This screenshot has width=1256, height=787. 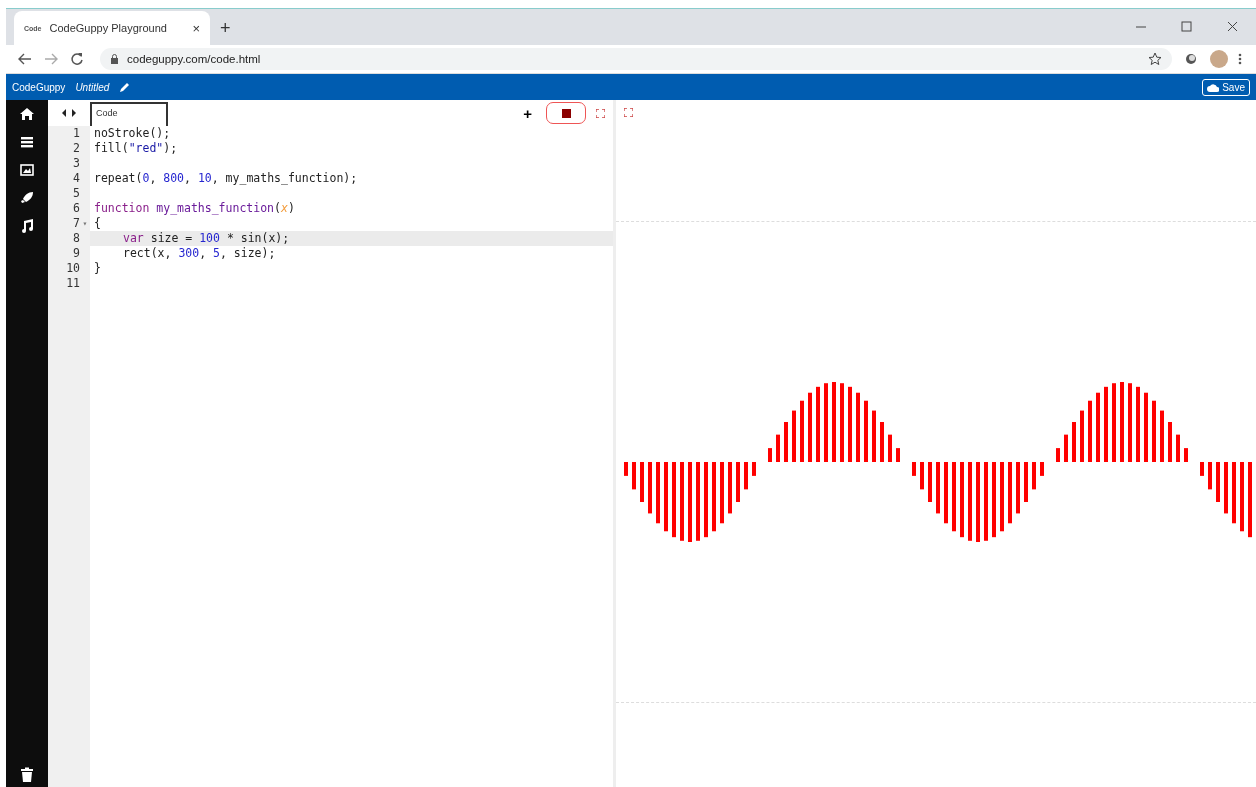 I want to click on star-icon, so click(x=1155, y=59).